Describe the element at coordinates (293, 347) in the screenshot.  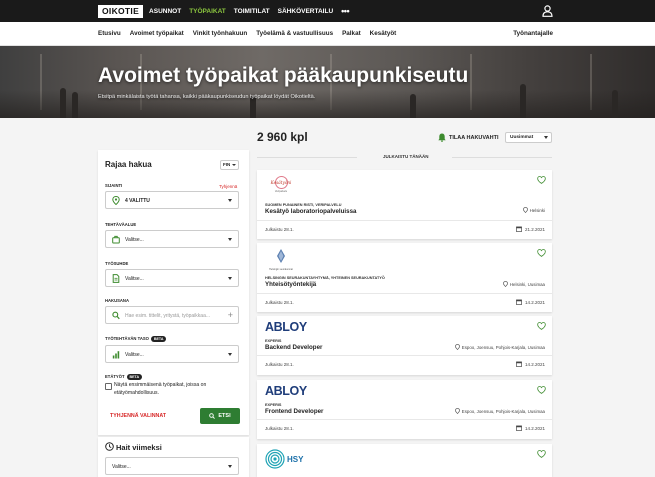
I see `job-title: Backend Developer` at that location.